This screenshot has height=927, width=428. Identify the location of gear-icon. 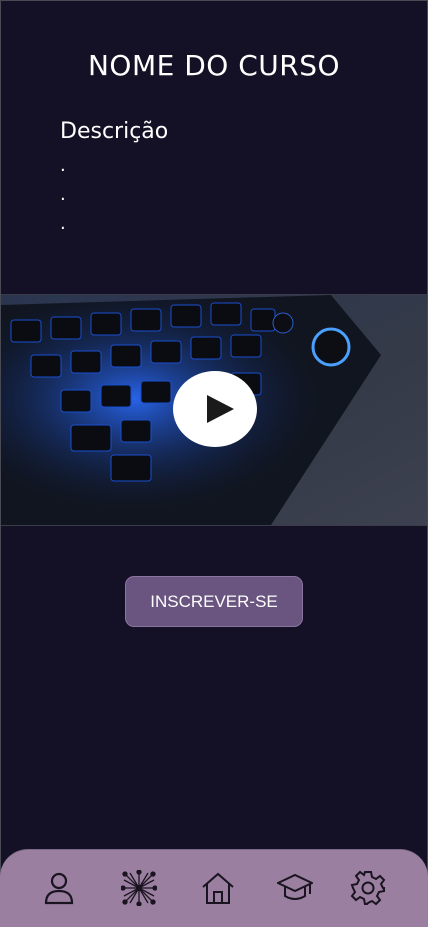
(368, 888).